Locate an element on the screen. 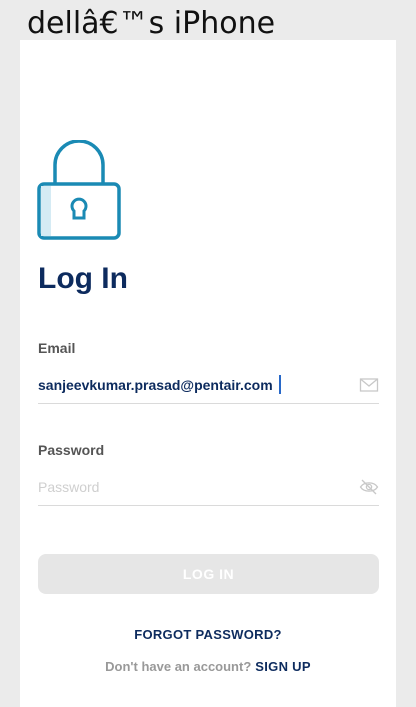 The height and width of the screenshot is (707, 416). forgot-password-link: FORGOT PASSWORD? is located at coordinates (208, 634).